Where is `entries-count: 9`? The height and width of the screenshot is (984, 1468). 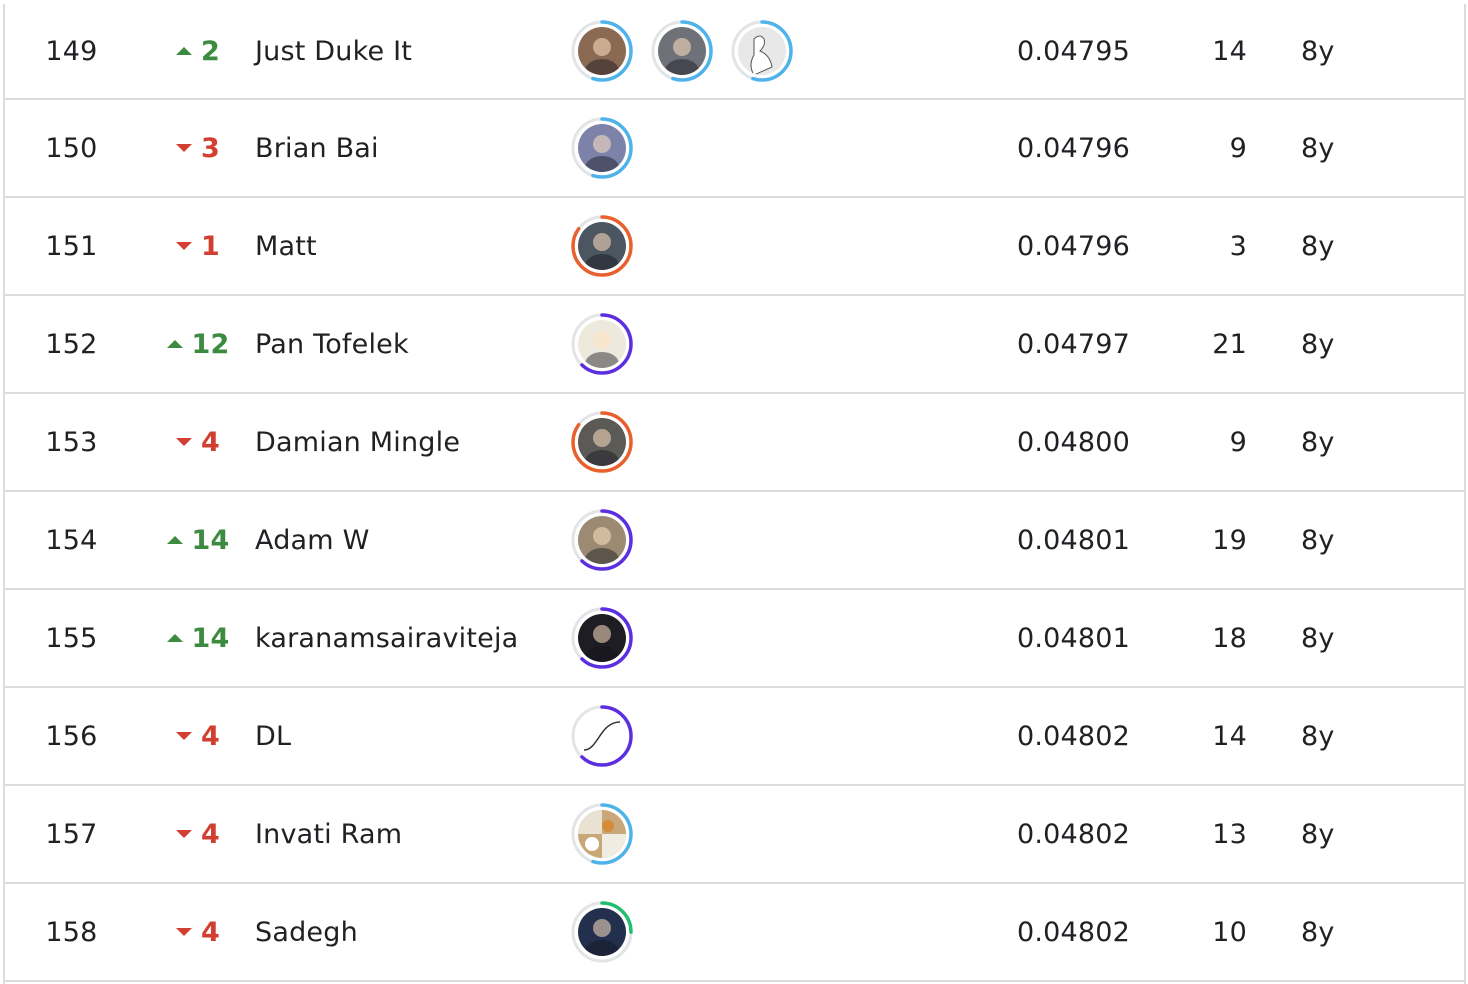 entries-count: 9 is located at coordinates (1238, 148).